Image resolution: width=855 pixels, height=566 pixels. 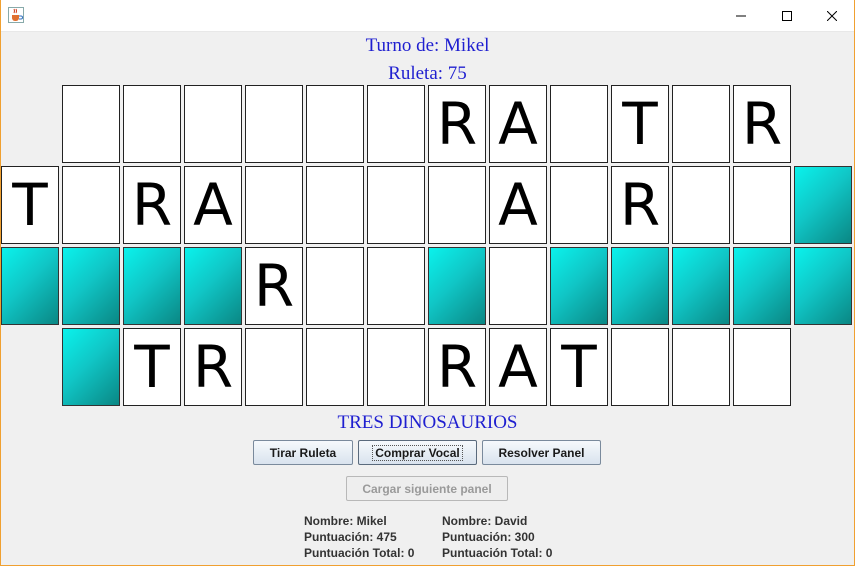 I want to click on minimize-button, so click(x=741, y=15).